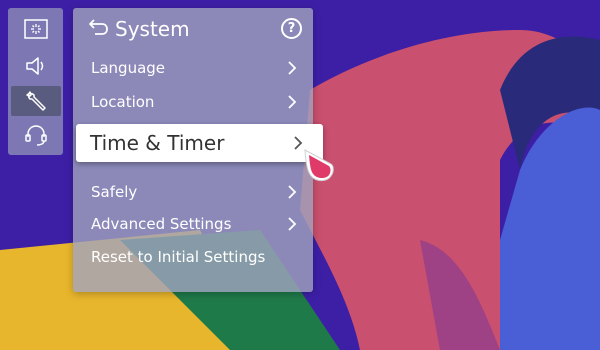  I want to click on rail-item-support, so click(36, 135).